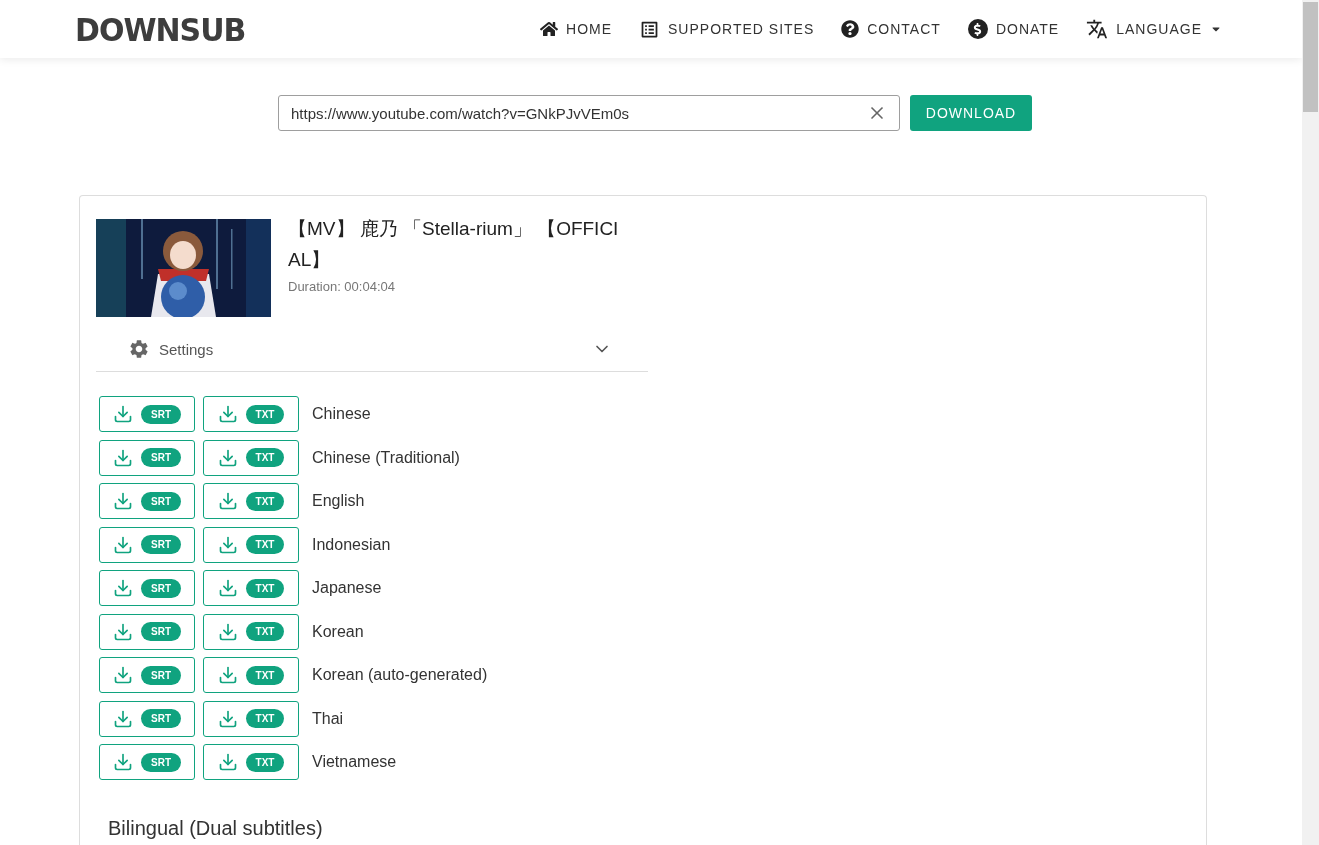 The width and height of the screenshot is (1319, 845). I want to click on download-button: DOWNLOAD, so click(971, 113).